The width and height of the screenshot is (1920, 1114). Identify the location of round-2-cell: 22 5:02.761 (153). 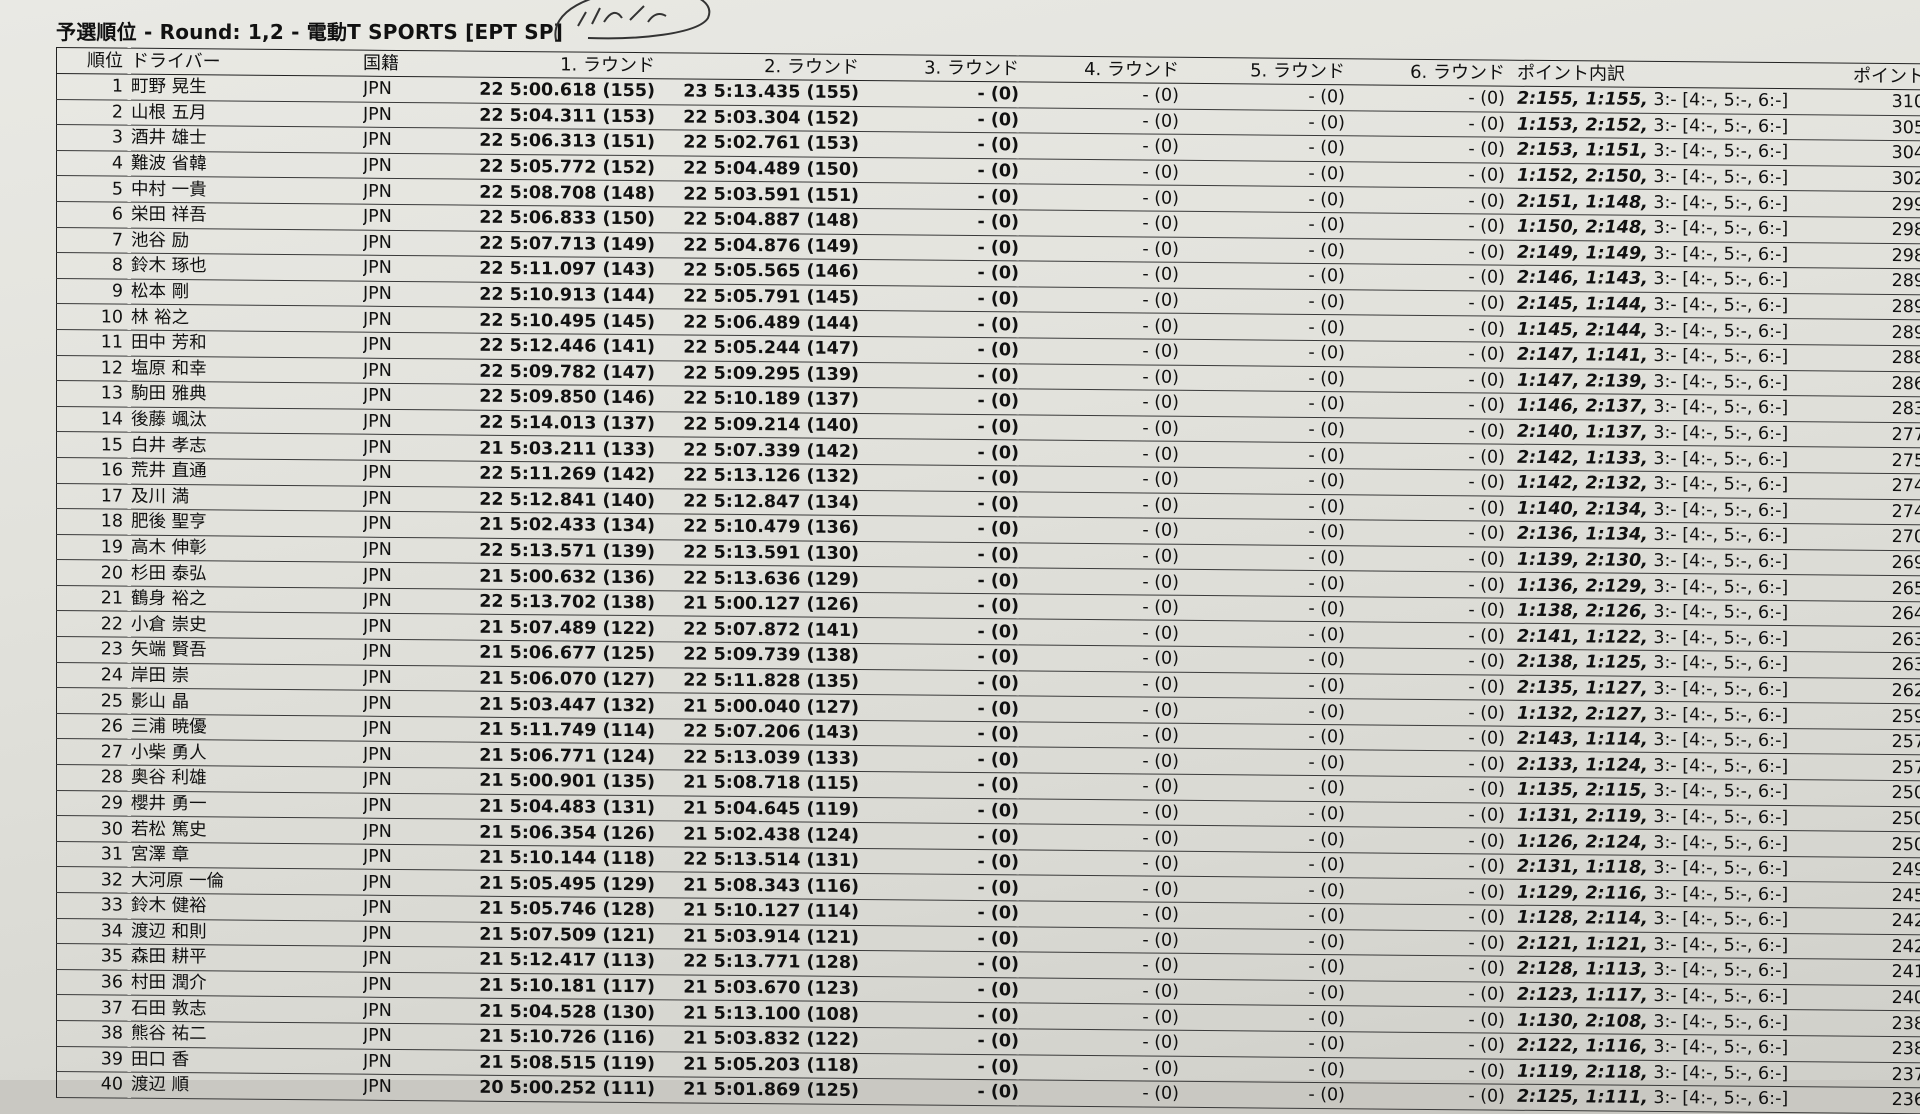
(757, 143).